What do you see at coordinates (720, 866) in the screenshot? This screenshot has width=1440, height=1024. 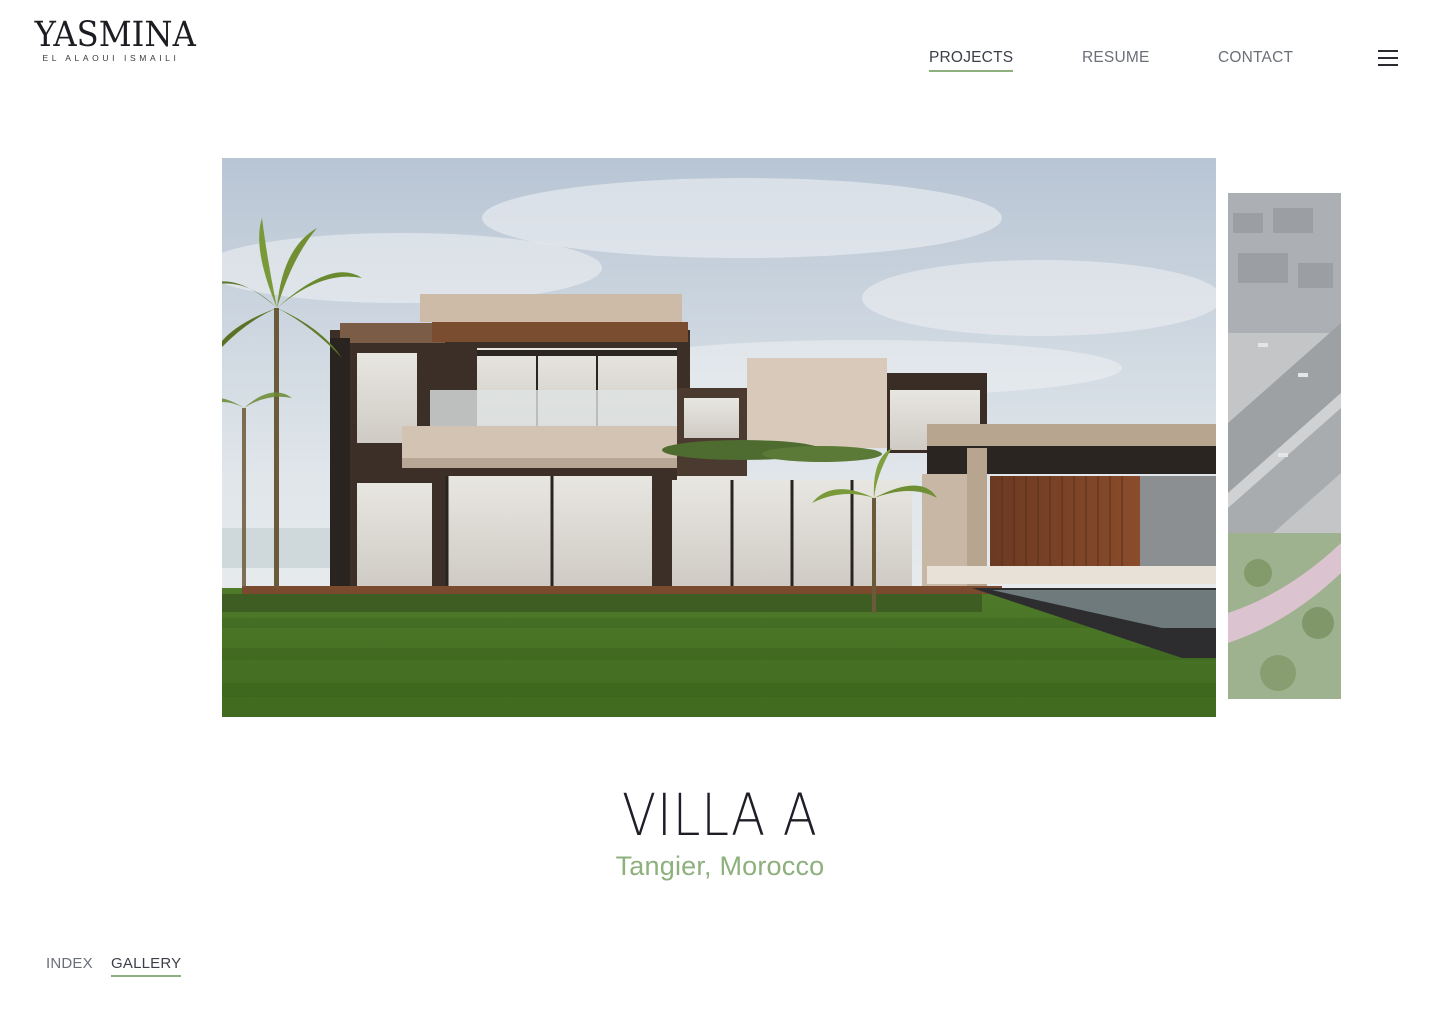 I see `project-location: Tangier, Morocco` at bounding box center [720, 866].